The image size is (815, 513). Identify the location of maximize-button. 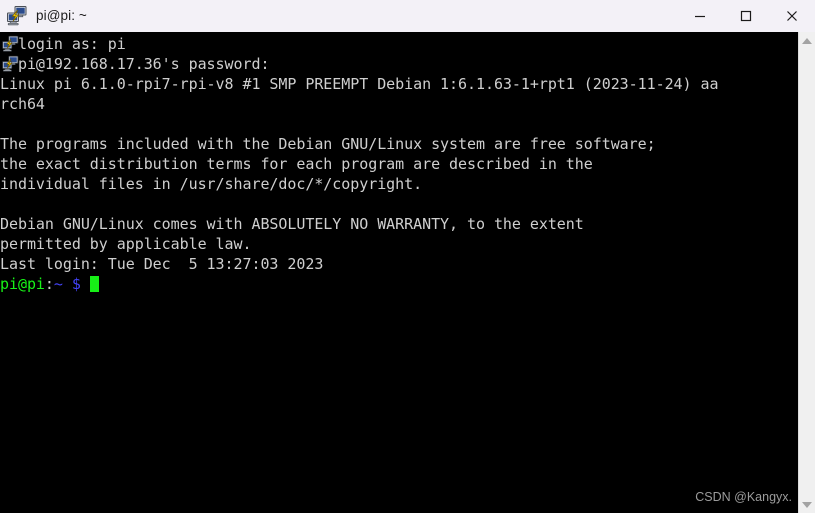
(746, 16).